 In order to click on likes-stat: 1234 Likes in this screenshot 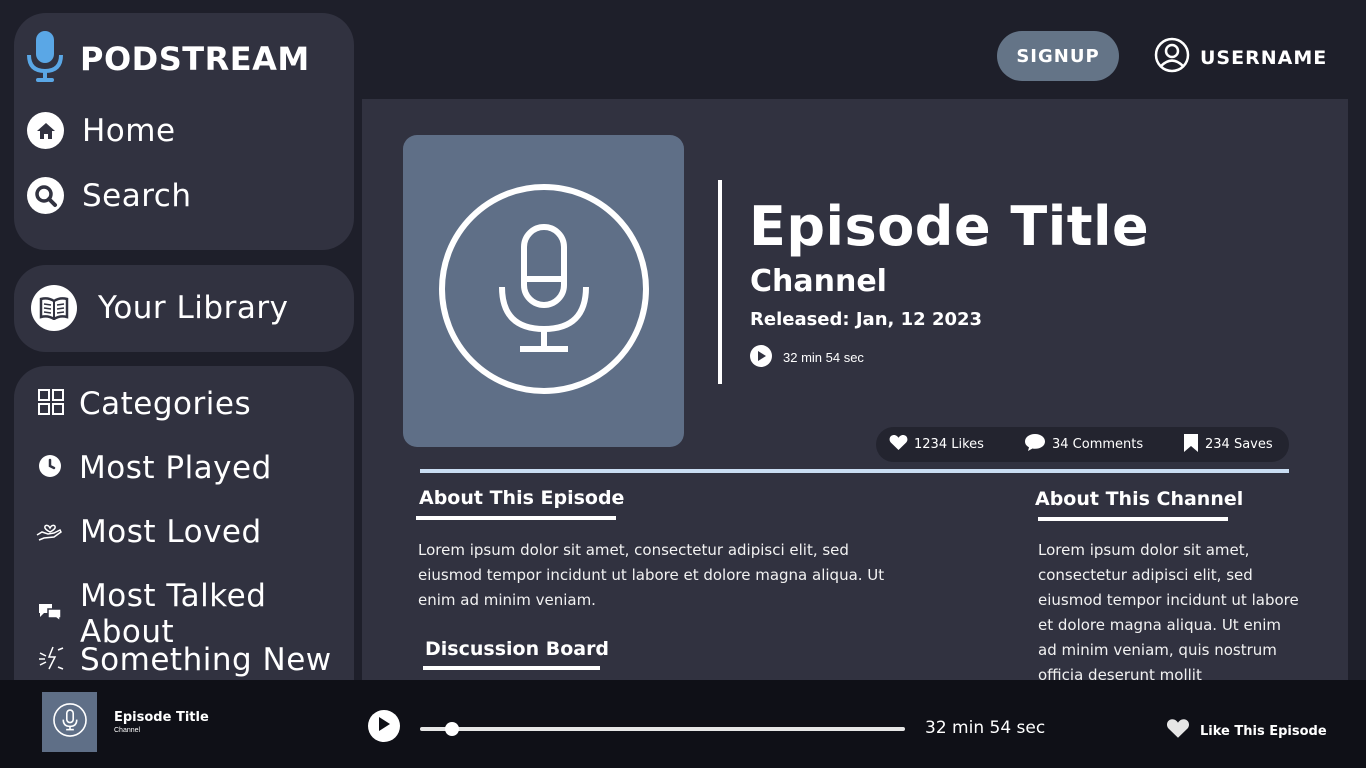, I will do `click(936, 444)`.